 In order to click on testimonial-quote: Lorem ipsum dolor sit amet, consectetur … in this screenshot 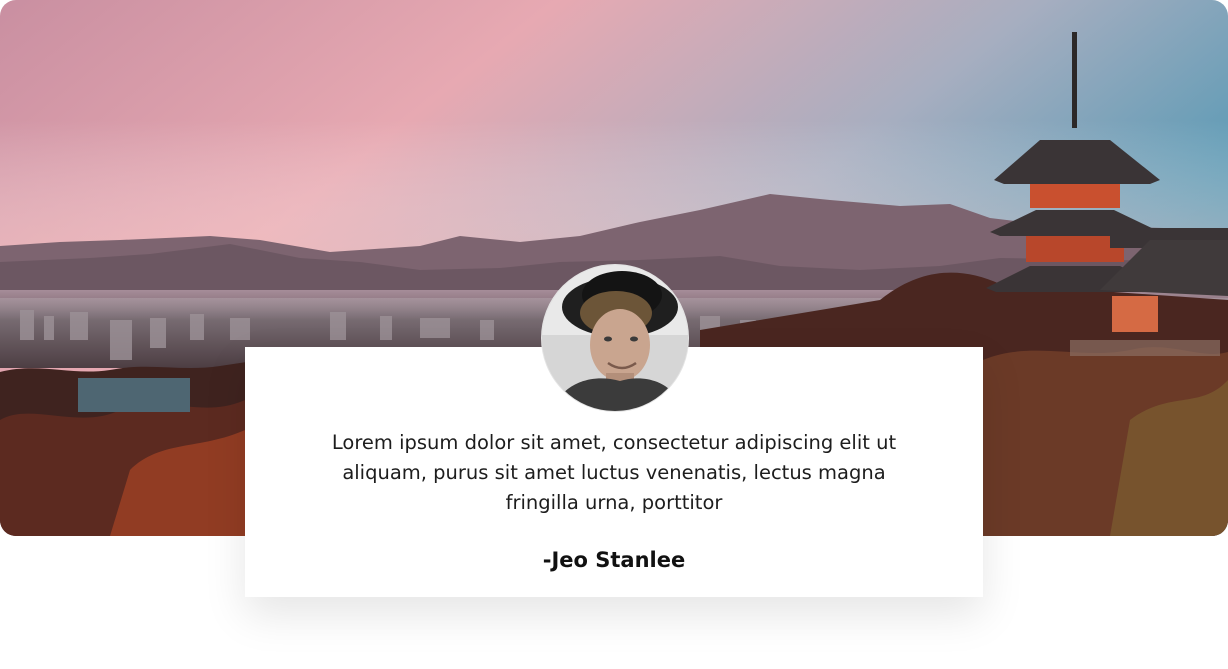, I will do `click(614, 472)`.